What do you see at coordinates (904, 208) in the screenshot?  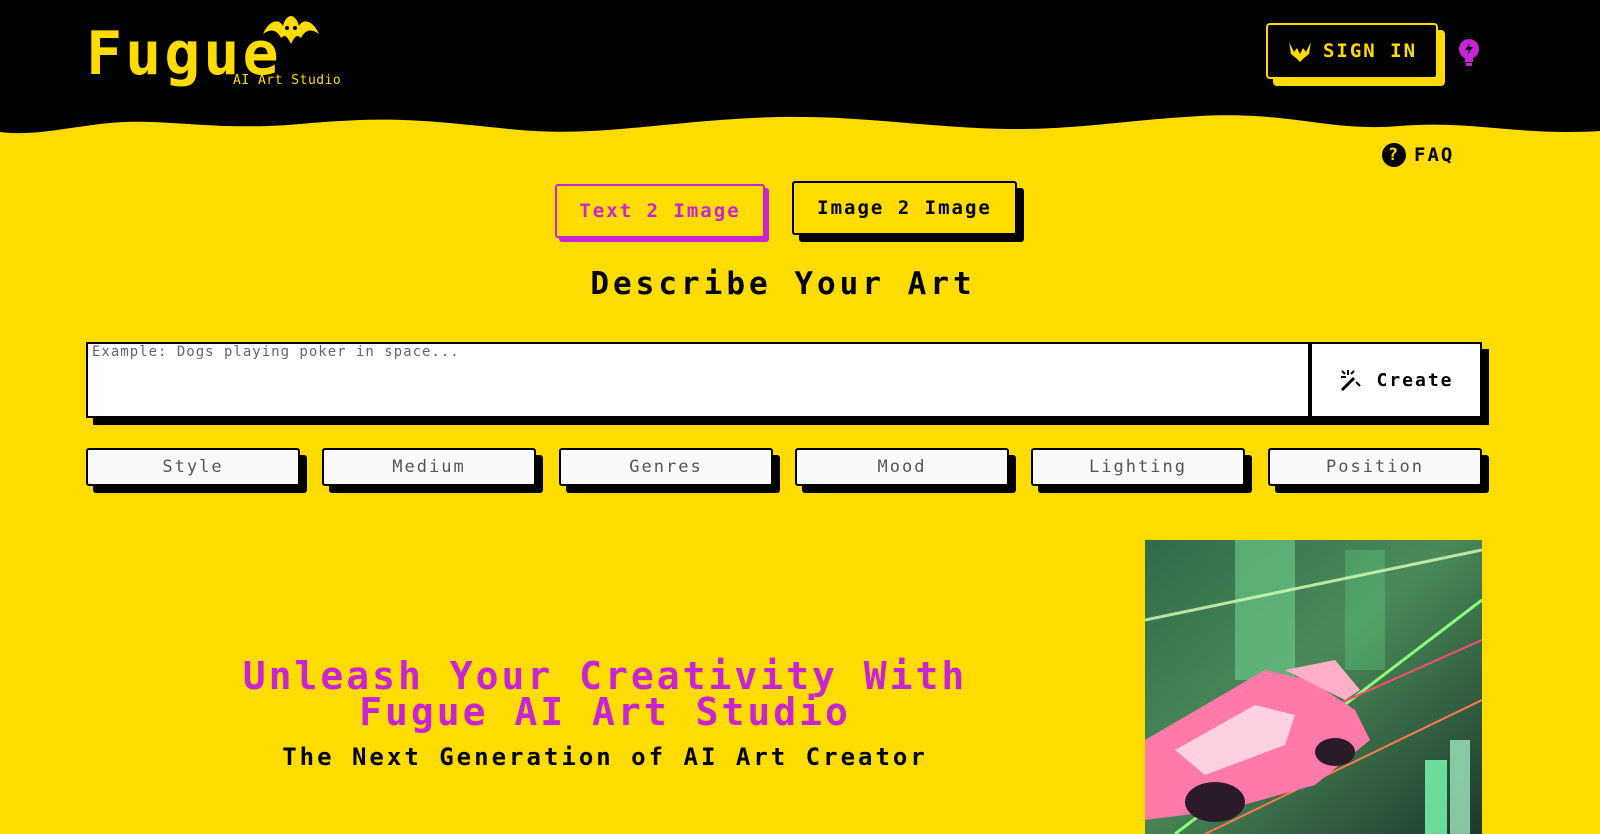 I see `tab-image-2-image: Image 2 Image` at bounding box center [904, 208].